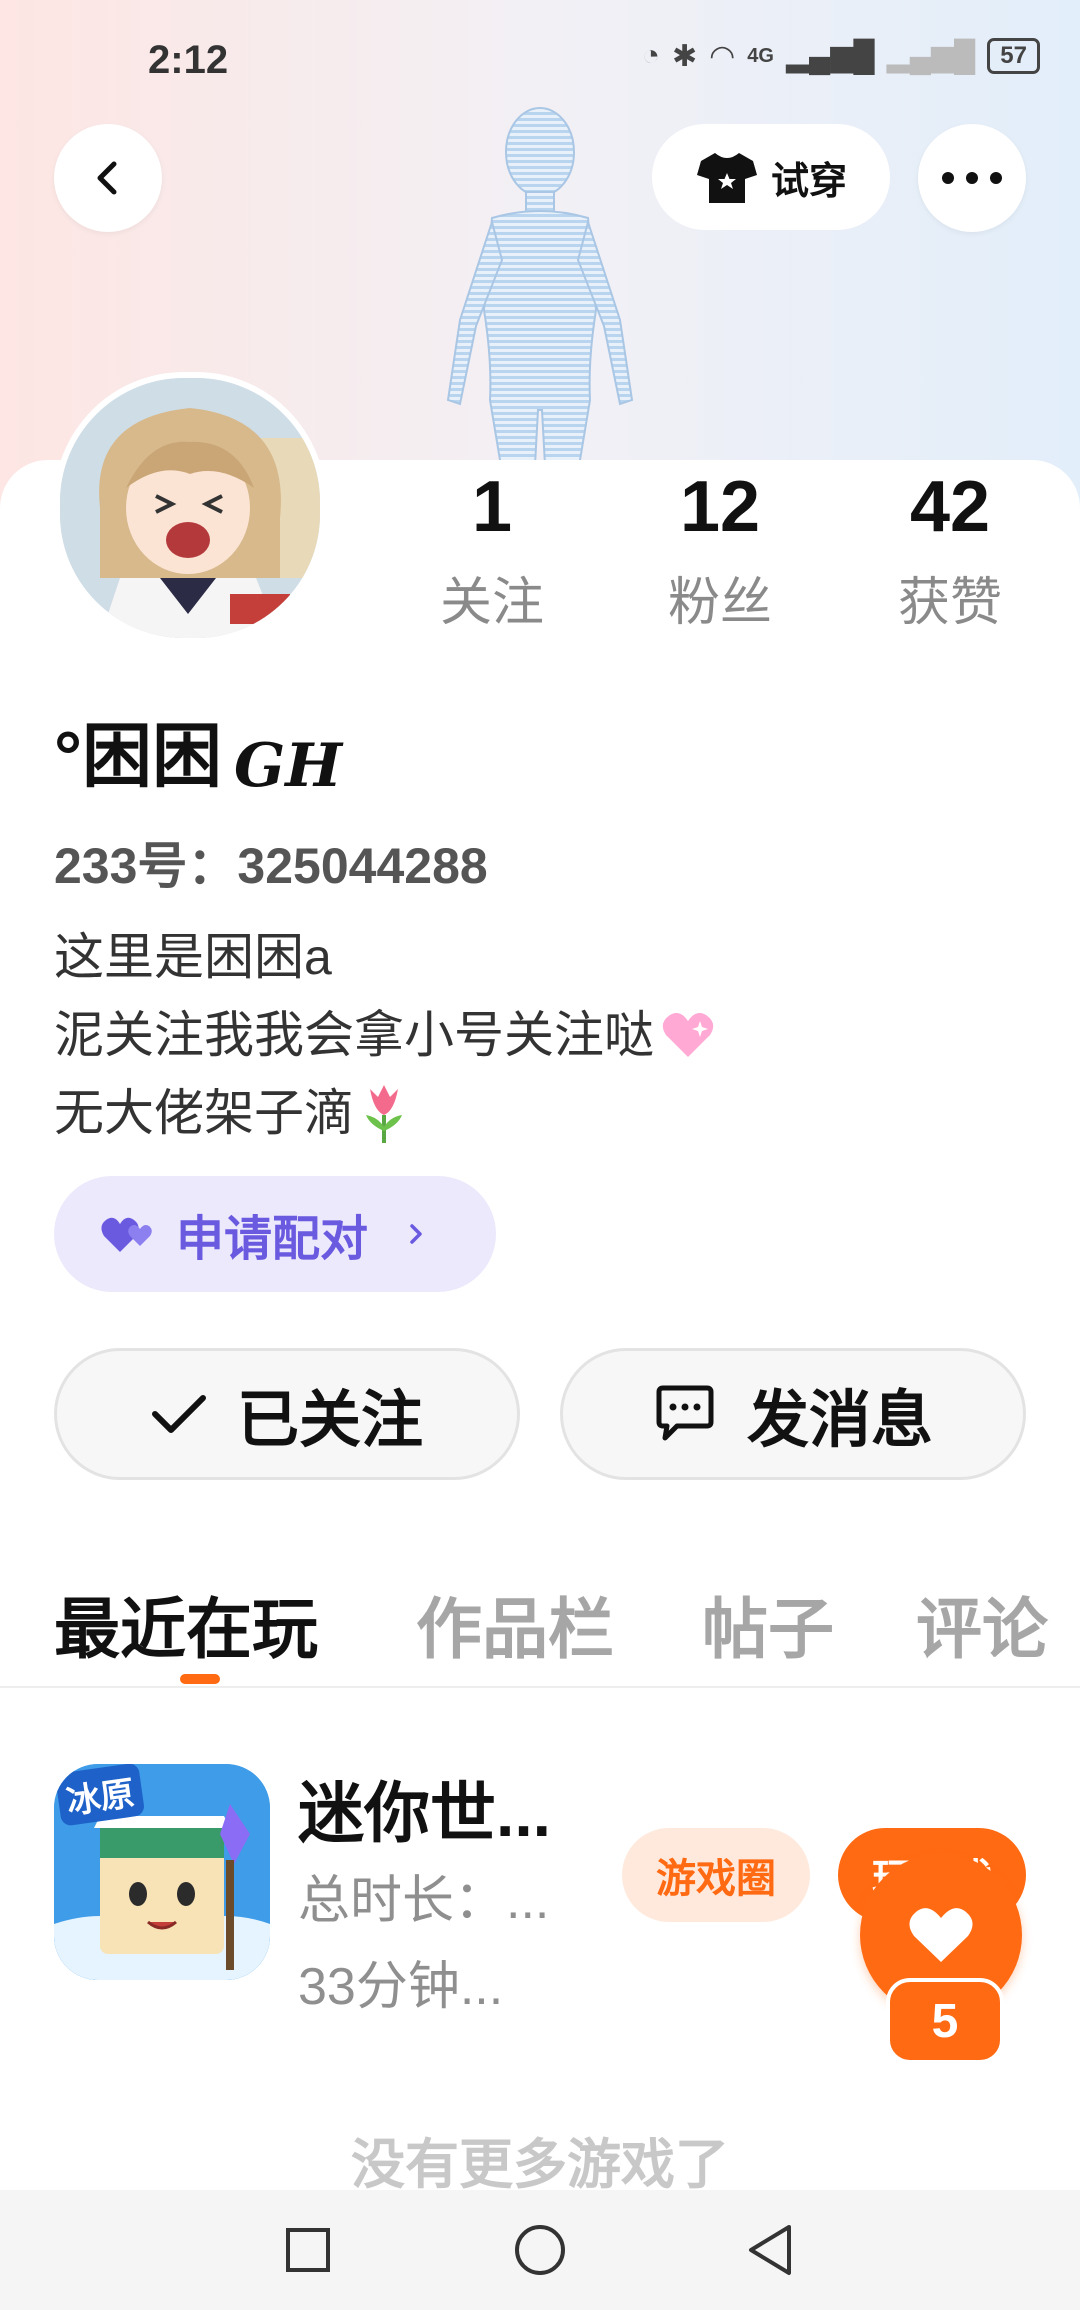  I want to click on chat-bubble-icon, so click(685, 1413).